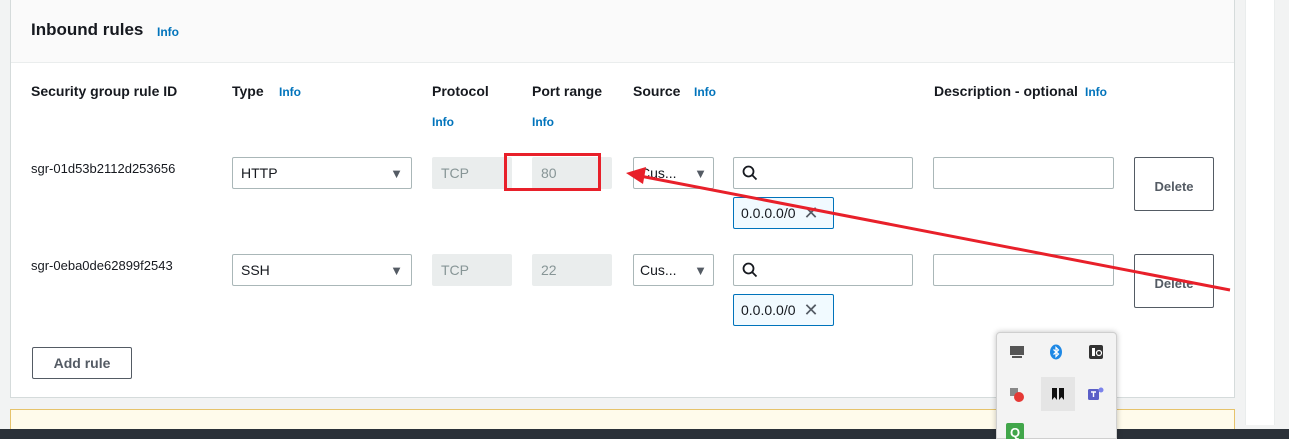  Describe the element at coordinates (1017, 394) in the screenshot. I see `extension-icon` at that location.